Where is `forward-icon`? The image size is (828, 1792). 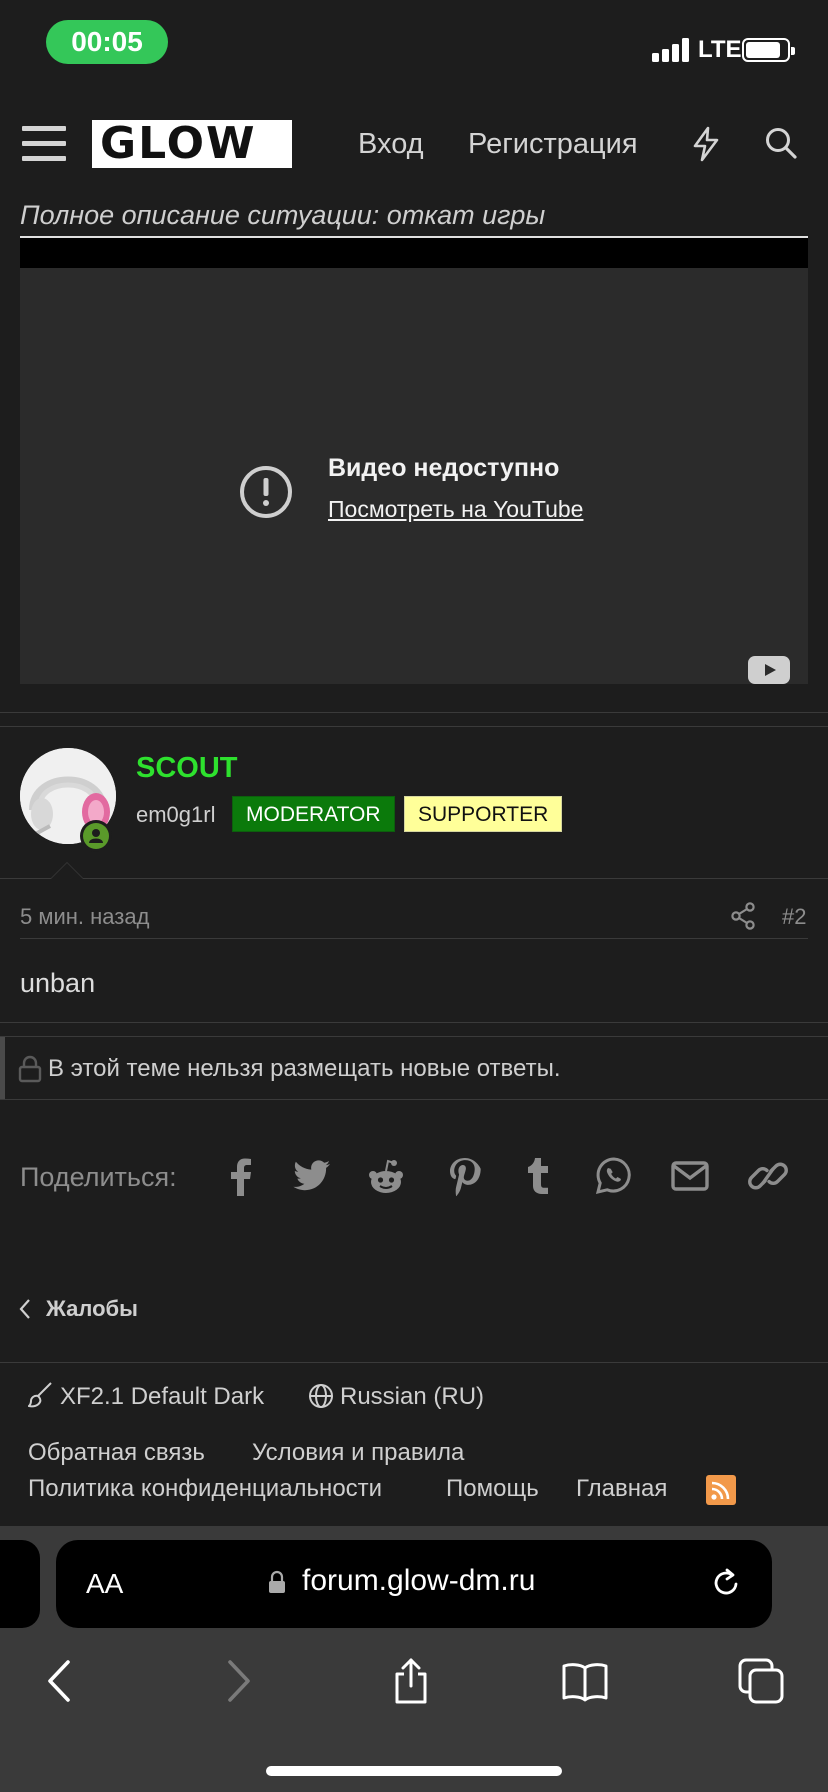
forward-icon is located at coordinates (237, 1681).